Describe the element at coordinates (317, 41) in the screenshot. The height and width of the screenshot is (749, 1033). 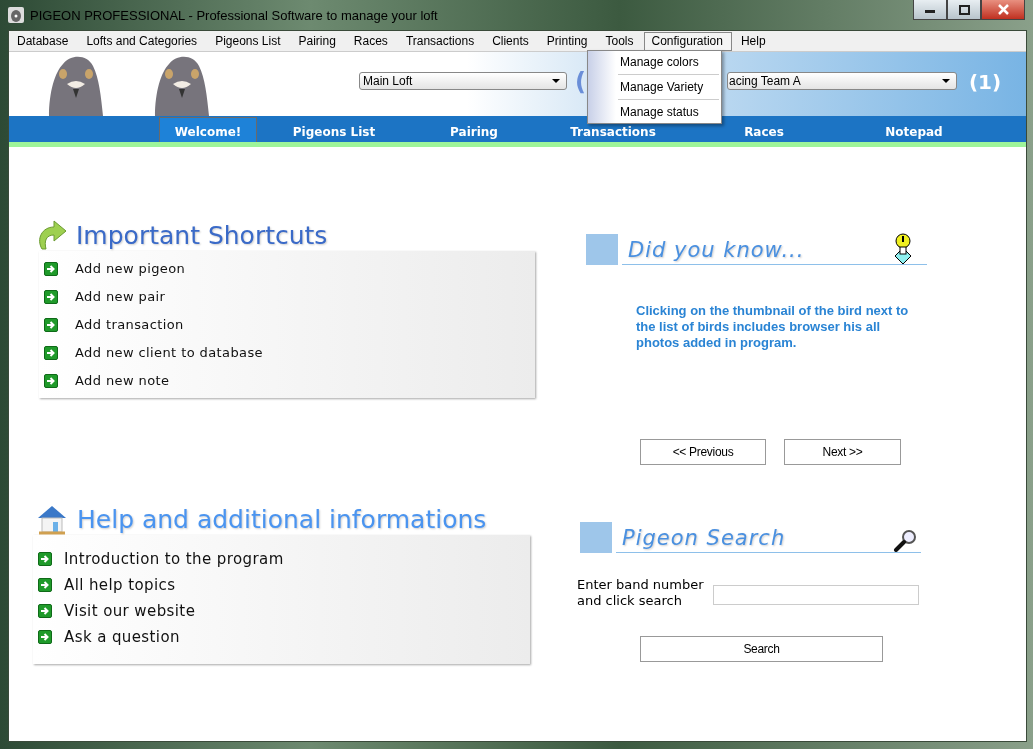
I see `menu-item: Pairing` at that location.